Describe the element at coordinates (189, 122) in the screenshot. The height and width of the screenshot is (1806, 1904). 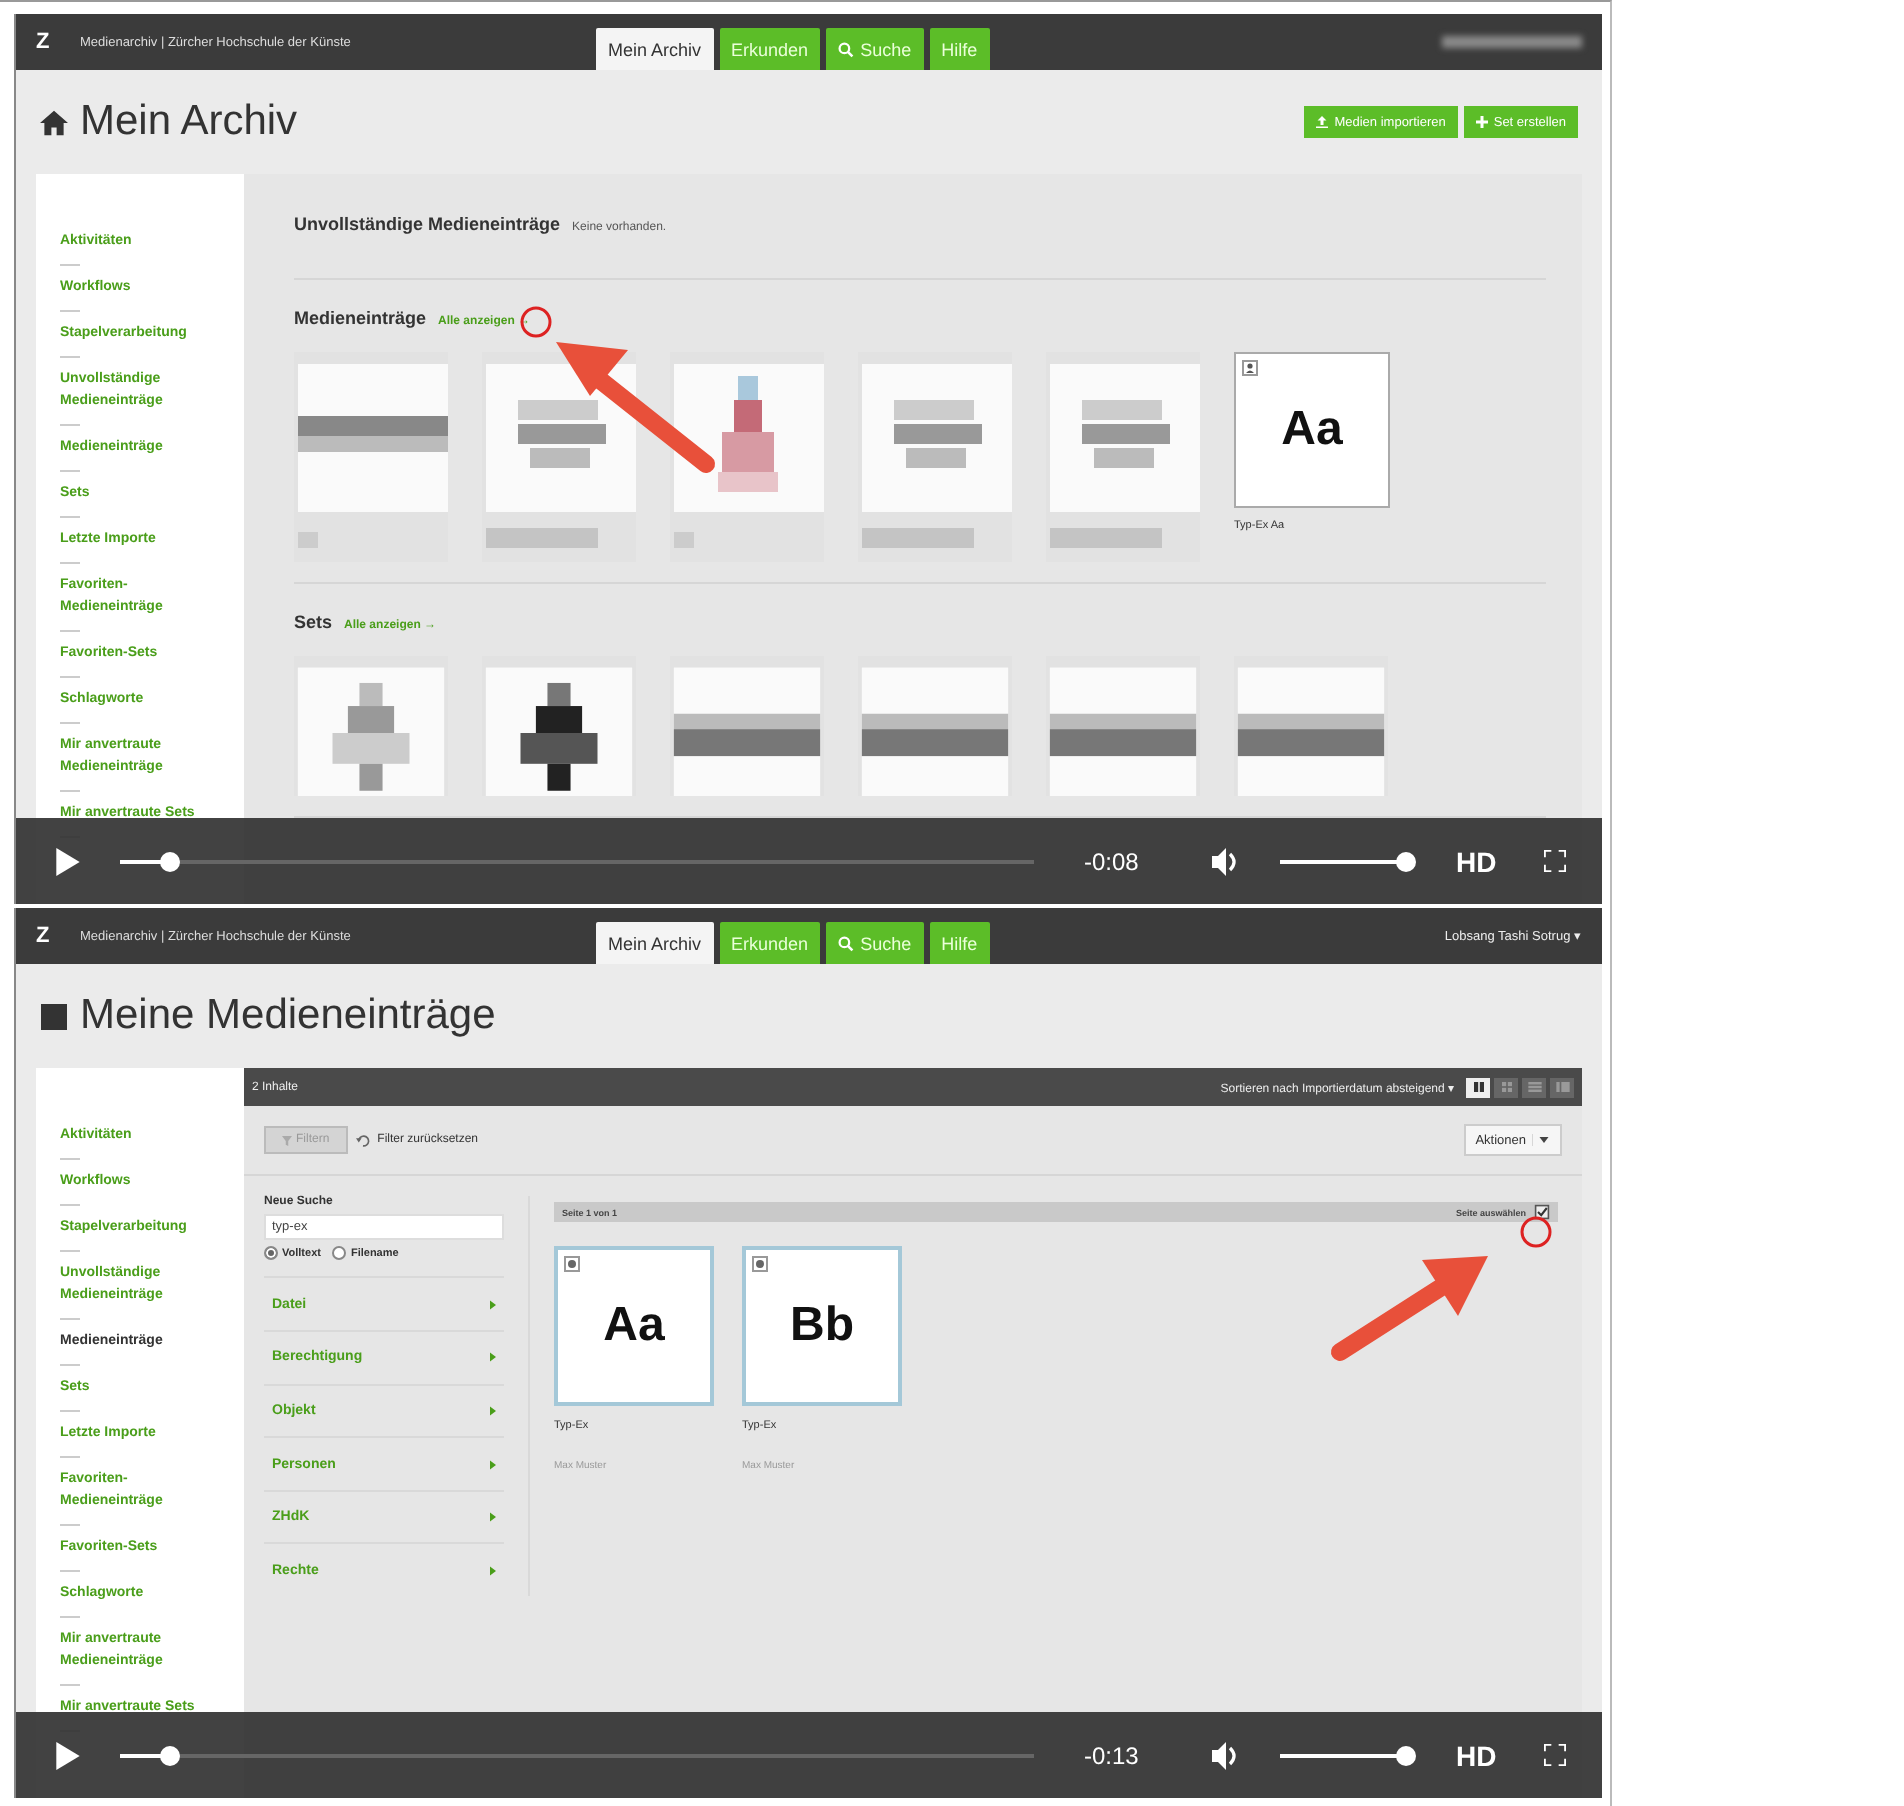
I see `page-title: Mein Archiv` at that location.